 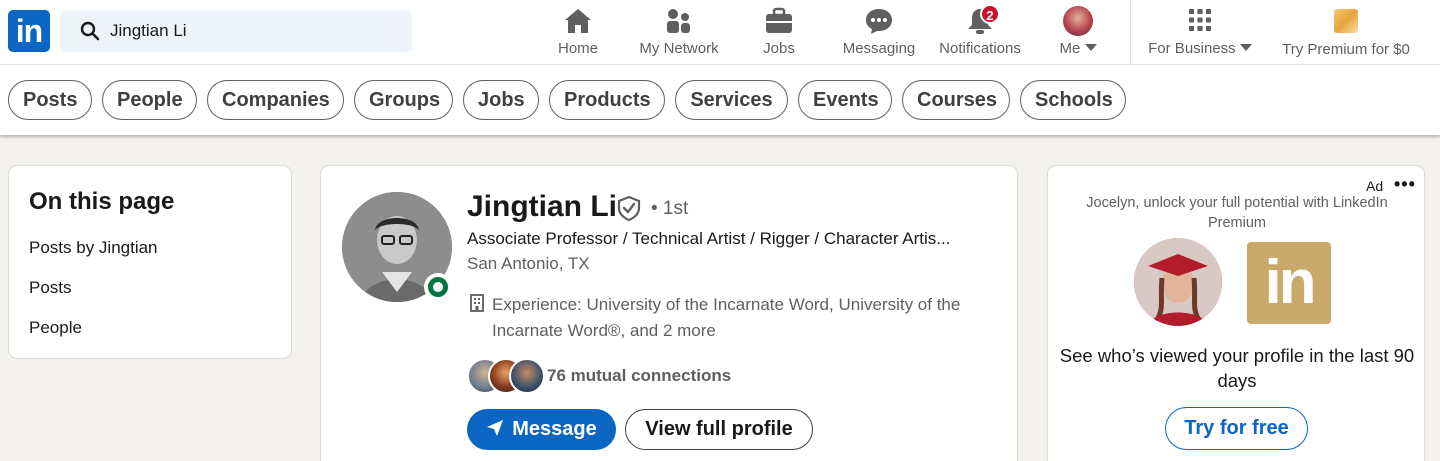 What do you see at coordinates (607, 100) in the screenshot?
I see `filter-products: Products` at bounding box center [607, 100].